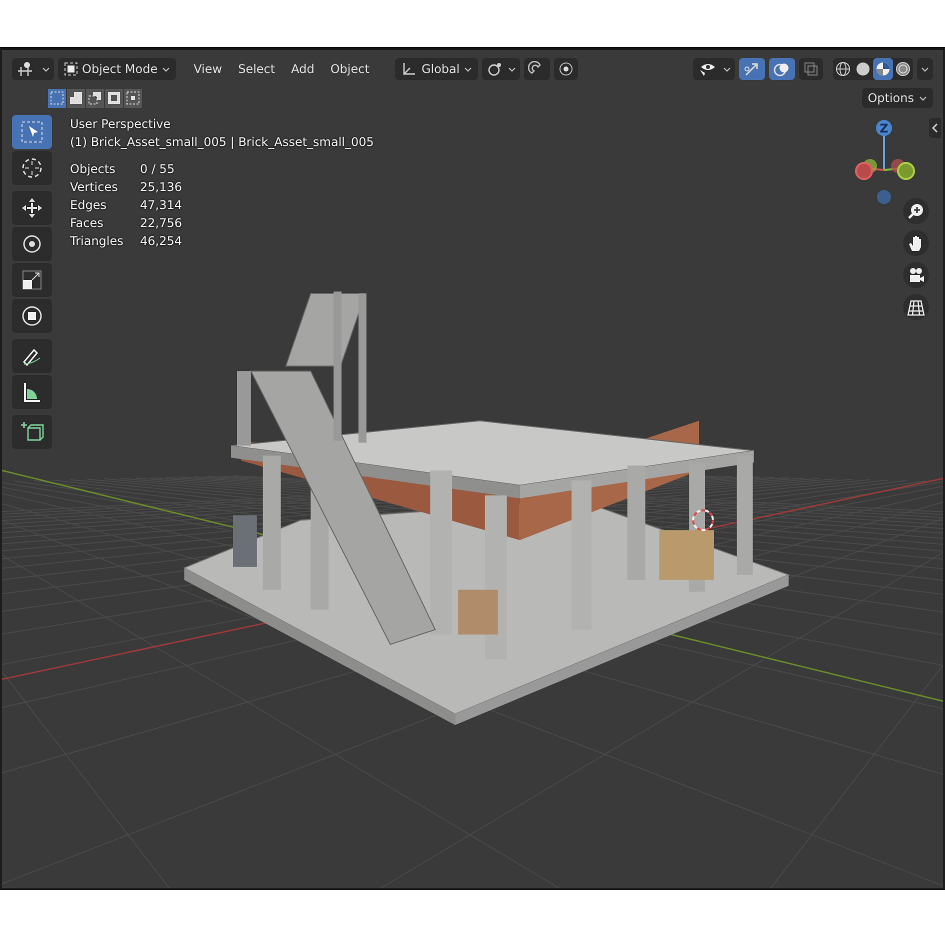 The width and height of the screenshot is (945, 945). I want to click on options-dropdown: Options, so click(897, 98).